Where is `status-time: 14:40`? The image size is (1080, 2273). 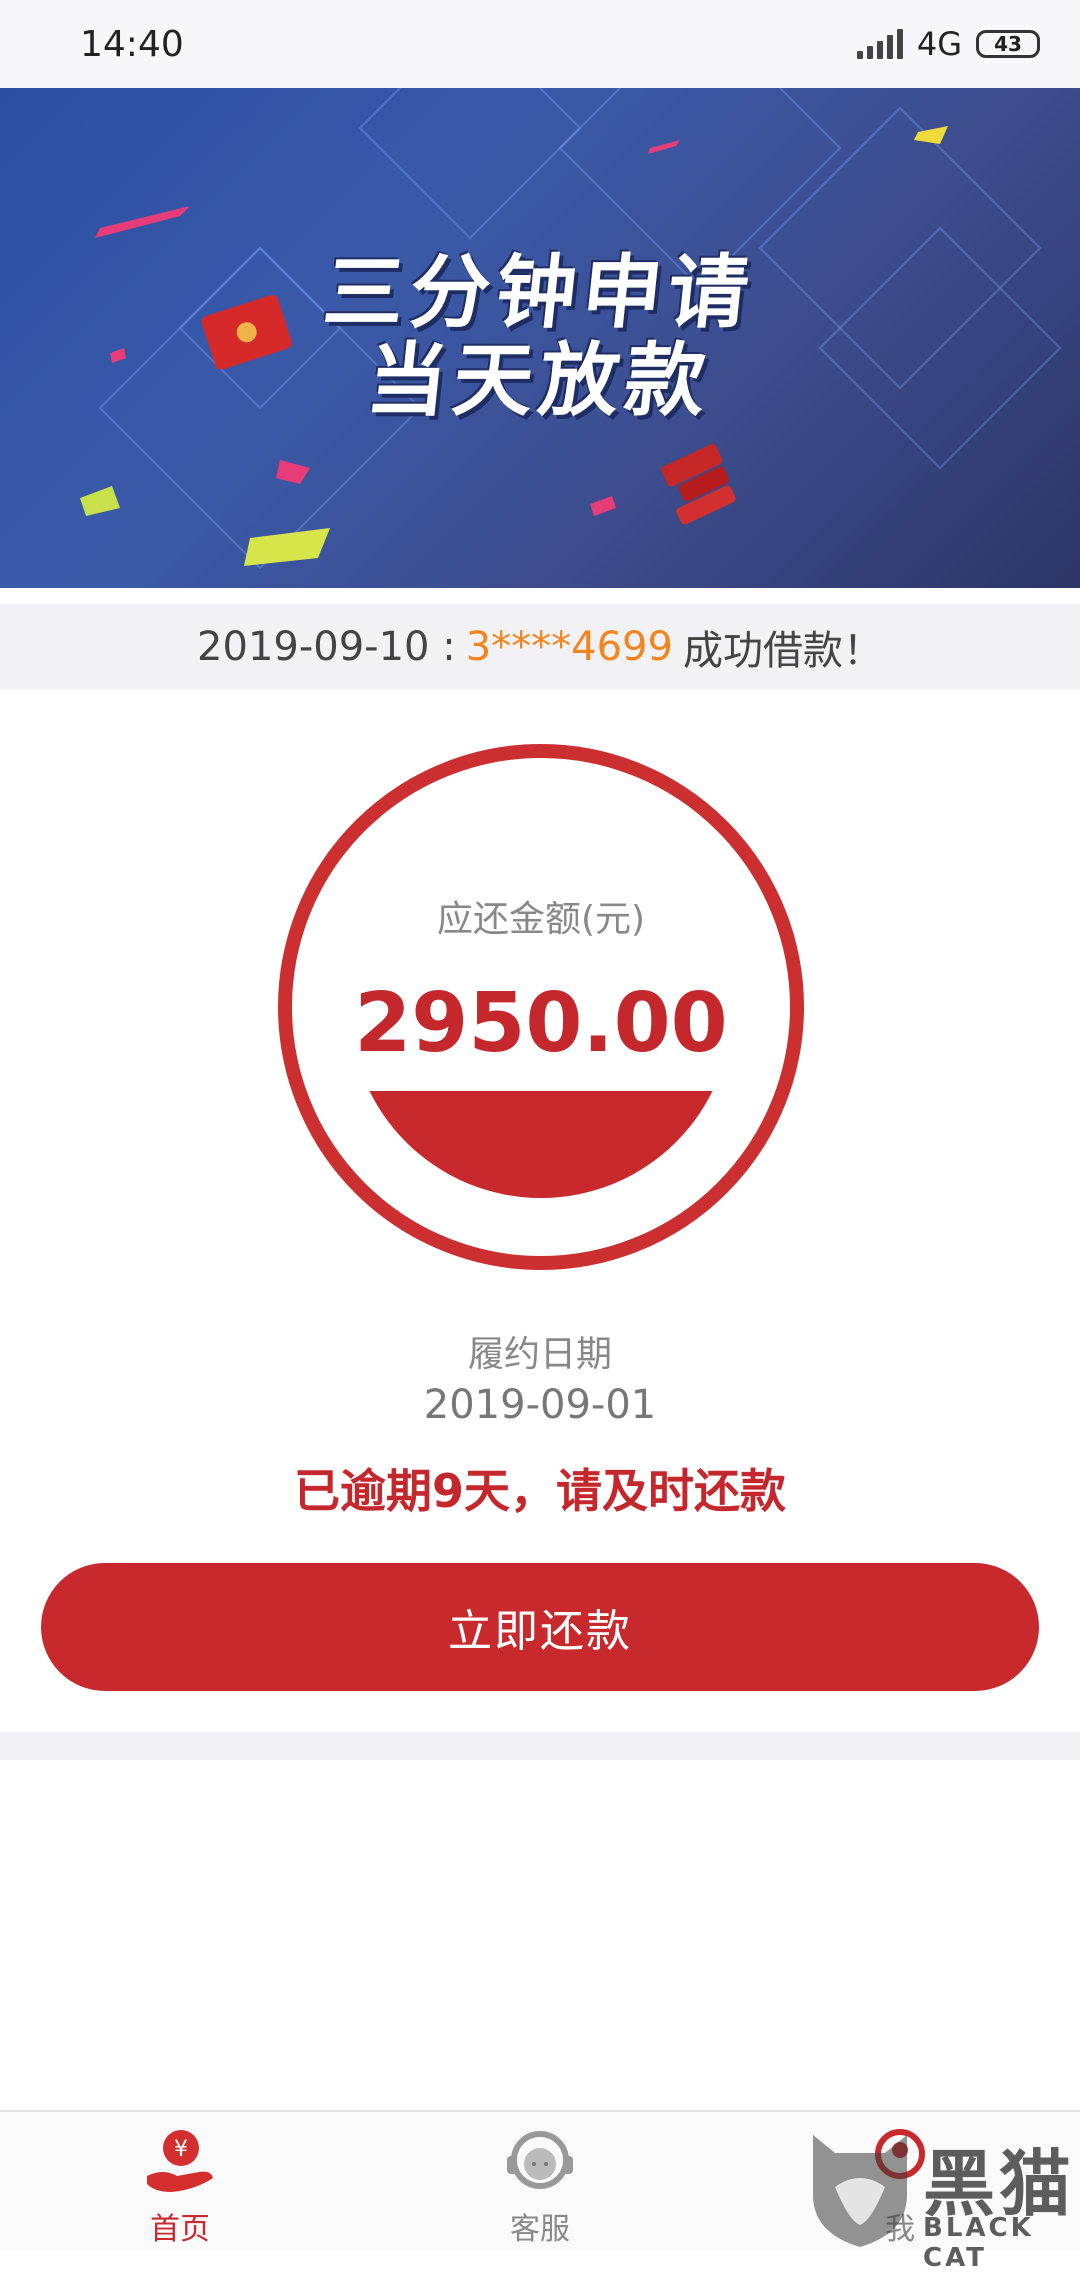 status-time: 14:40 is located at coordinates (132, 44).